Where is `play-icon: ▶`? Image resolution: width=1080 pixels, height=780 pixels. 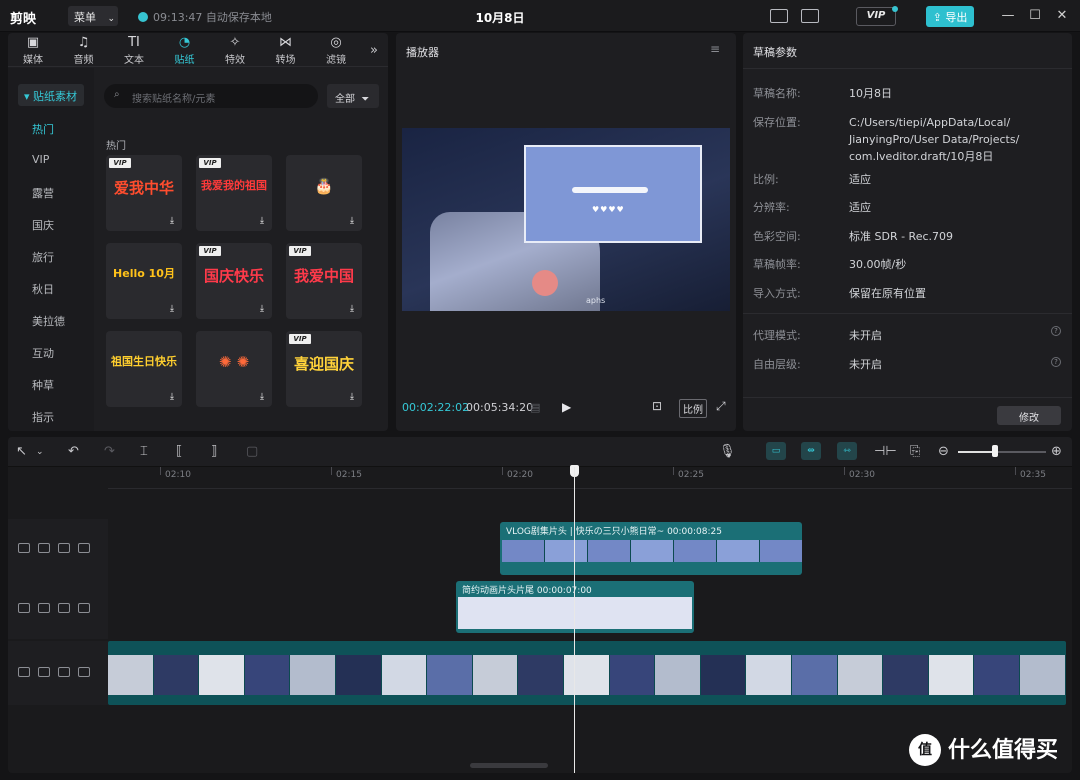 play-icon: ▶ is located at coordinates (566, 407).